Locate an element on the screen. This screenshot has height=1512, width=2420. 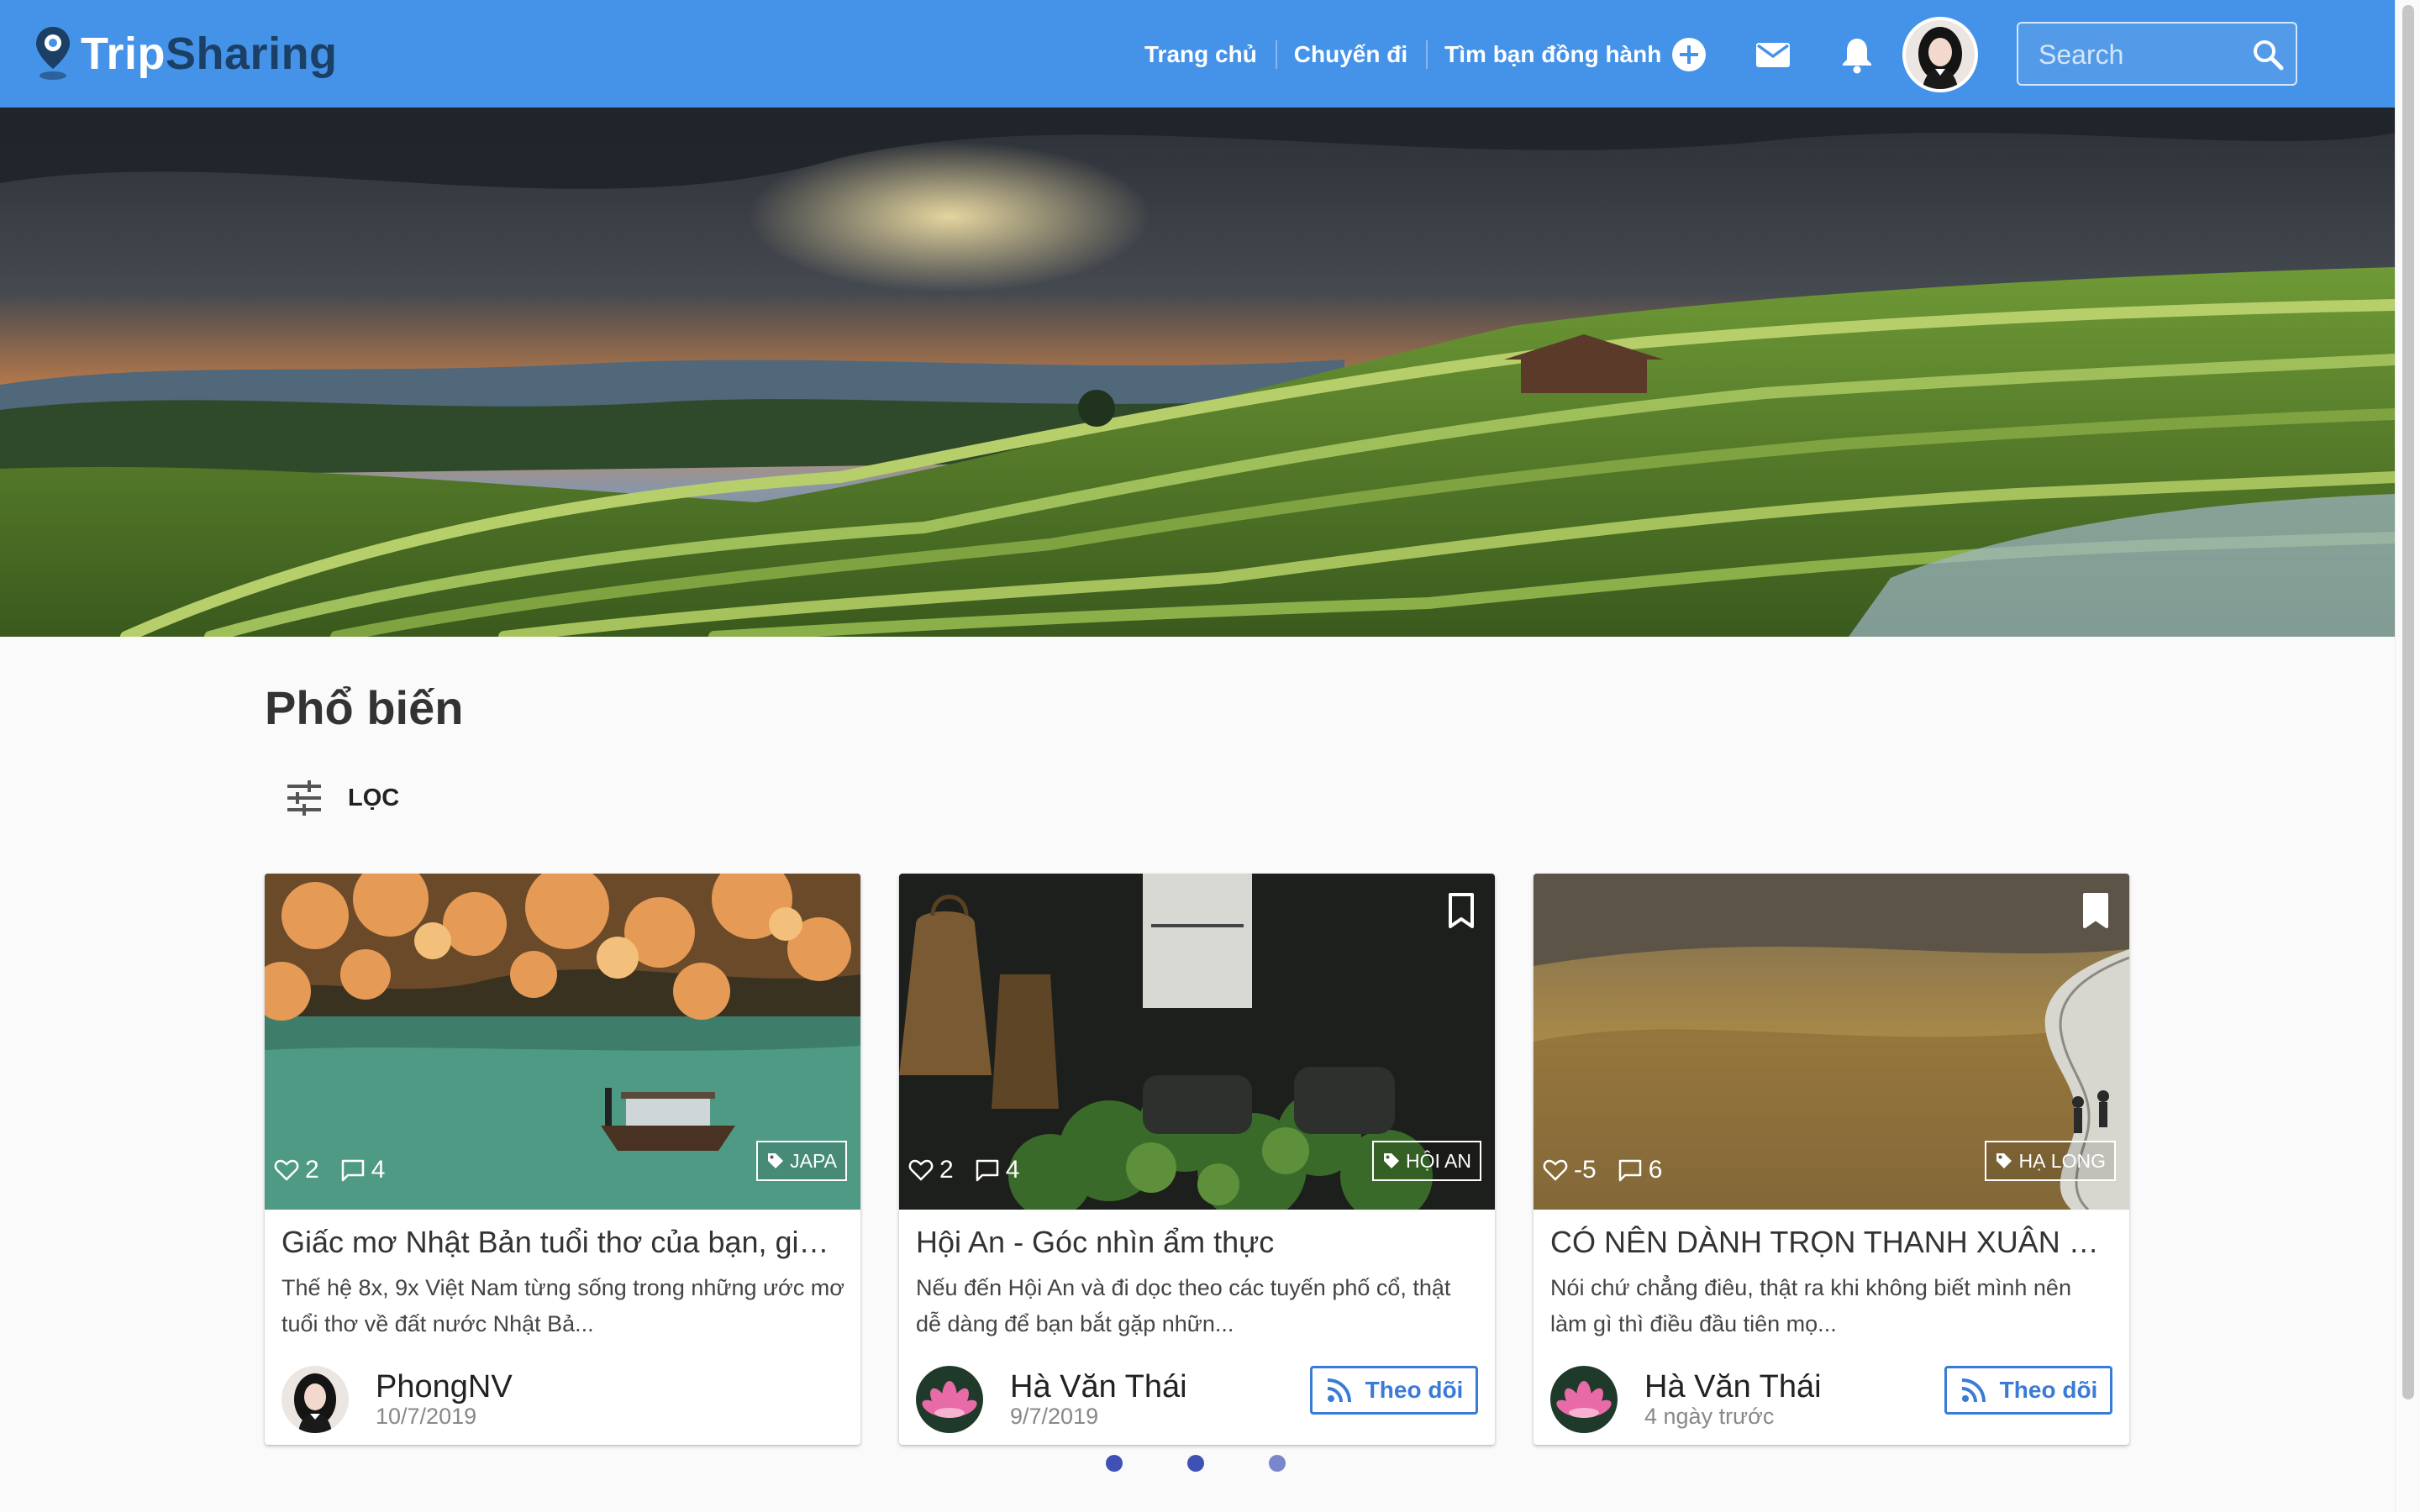
map-pin-icon is located at coordinates (53, 53).